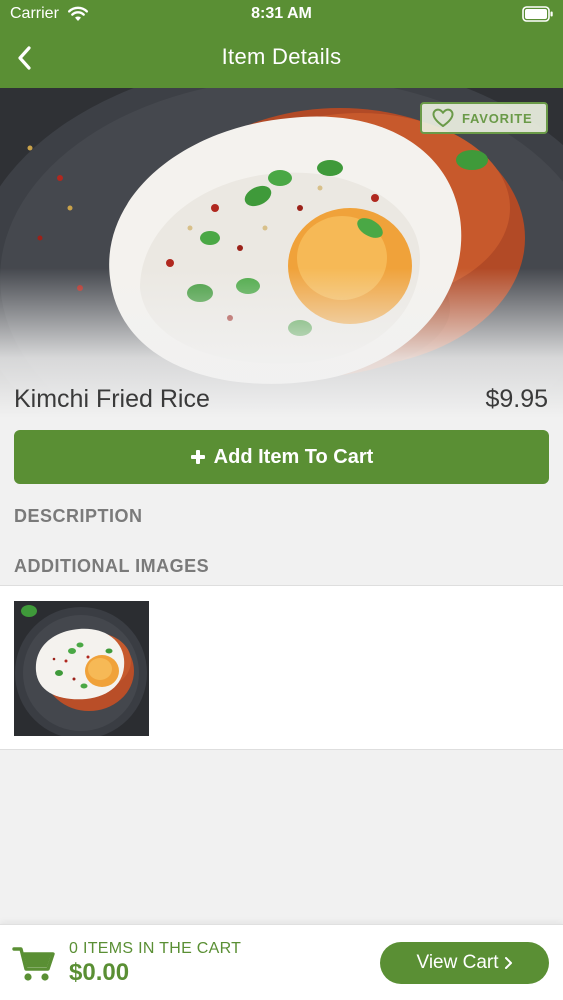  Describe the element at coordinates (457, 962) in the screenshot. I see `view-cart-label: View Cart` at that location.